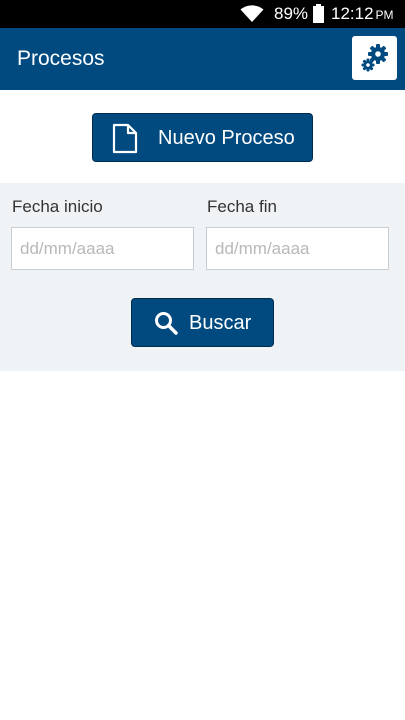  What do you see at coordinates (125, 138) in the screenshot?
I see `document-icon` at bounding box center [125, 138].